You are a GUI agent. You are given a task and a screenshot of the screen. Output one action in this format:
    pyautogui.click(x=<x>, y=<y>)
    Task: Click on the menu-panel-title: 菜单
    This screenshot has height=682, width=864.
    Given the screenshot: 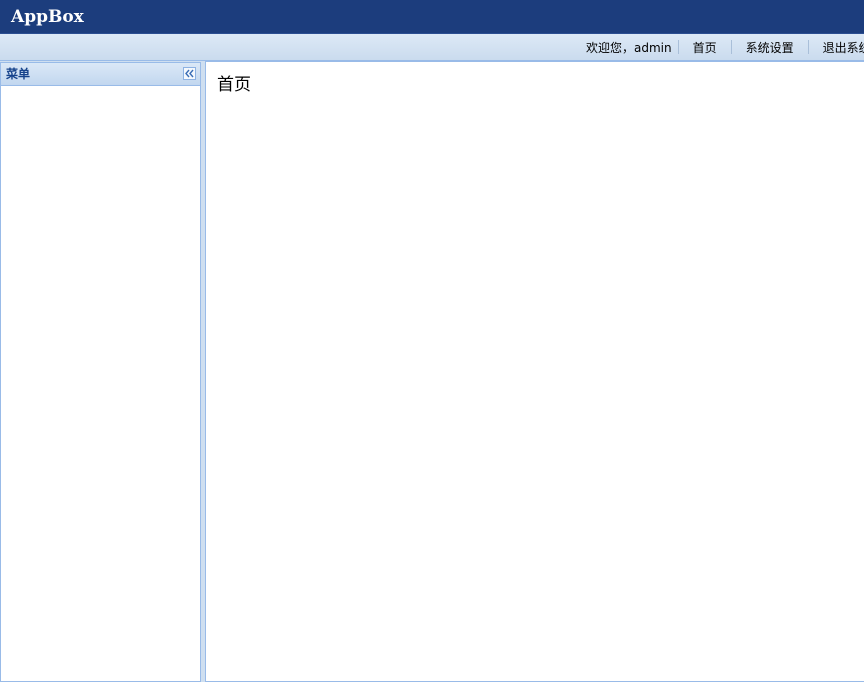 What is the action you would take?
    pyautogui.click(x=18, y=74)
    